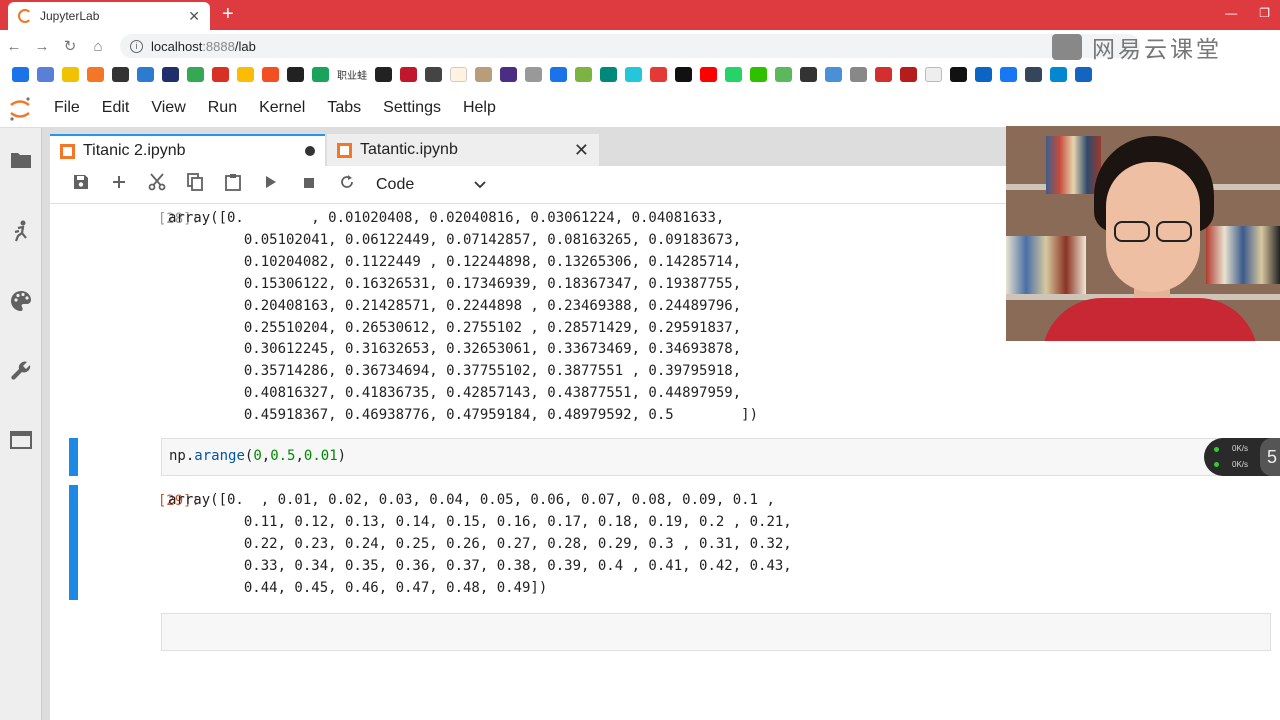 This screenshot has height=720, width=1280. I want to click on forward-icon: →, so click(42, 46).